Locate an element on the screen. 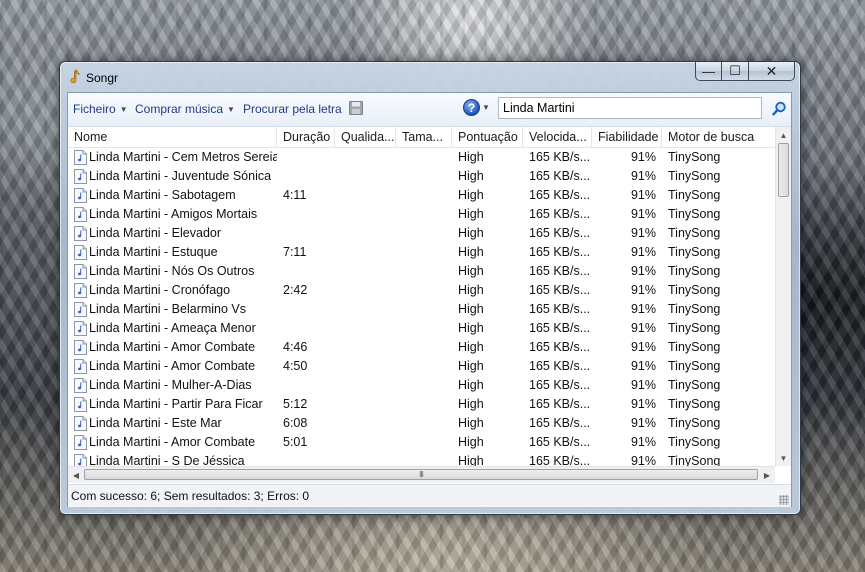 The height and width of the screenshot is (572, 865). vertical-scrollbar: ▲ ▼ is located at coordinates (783, 296).